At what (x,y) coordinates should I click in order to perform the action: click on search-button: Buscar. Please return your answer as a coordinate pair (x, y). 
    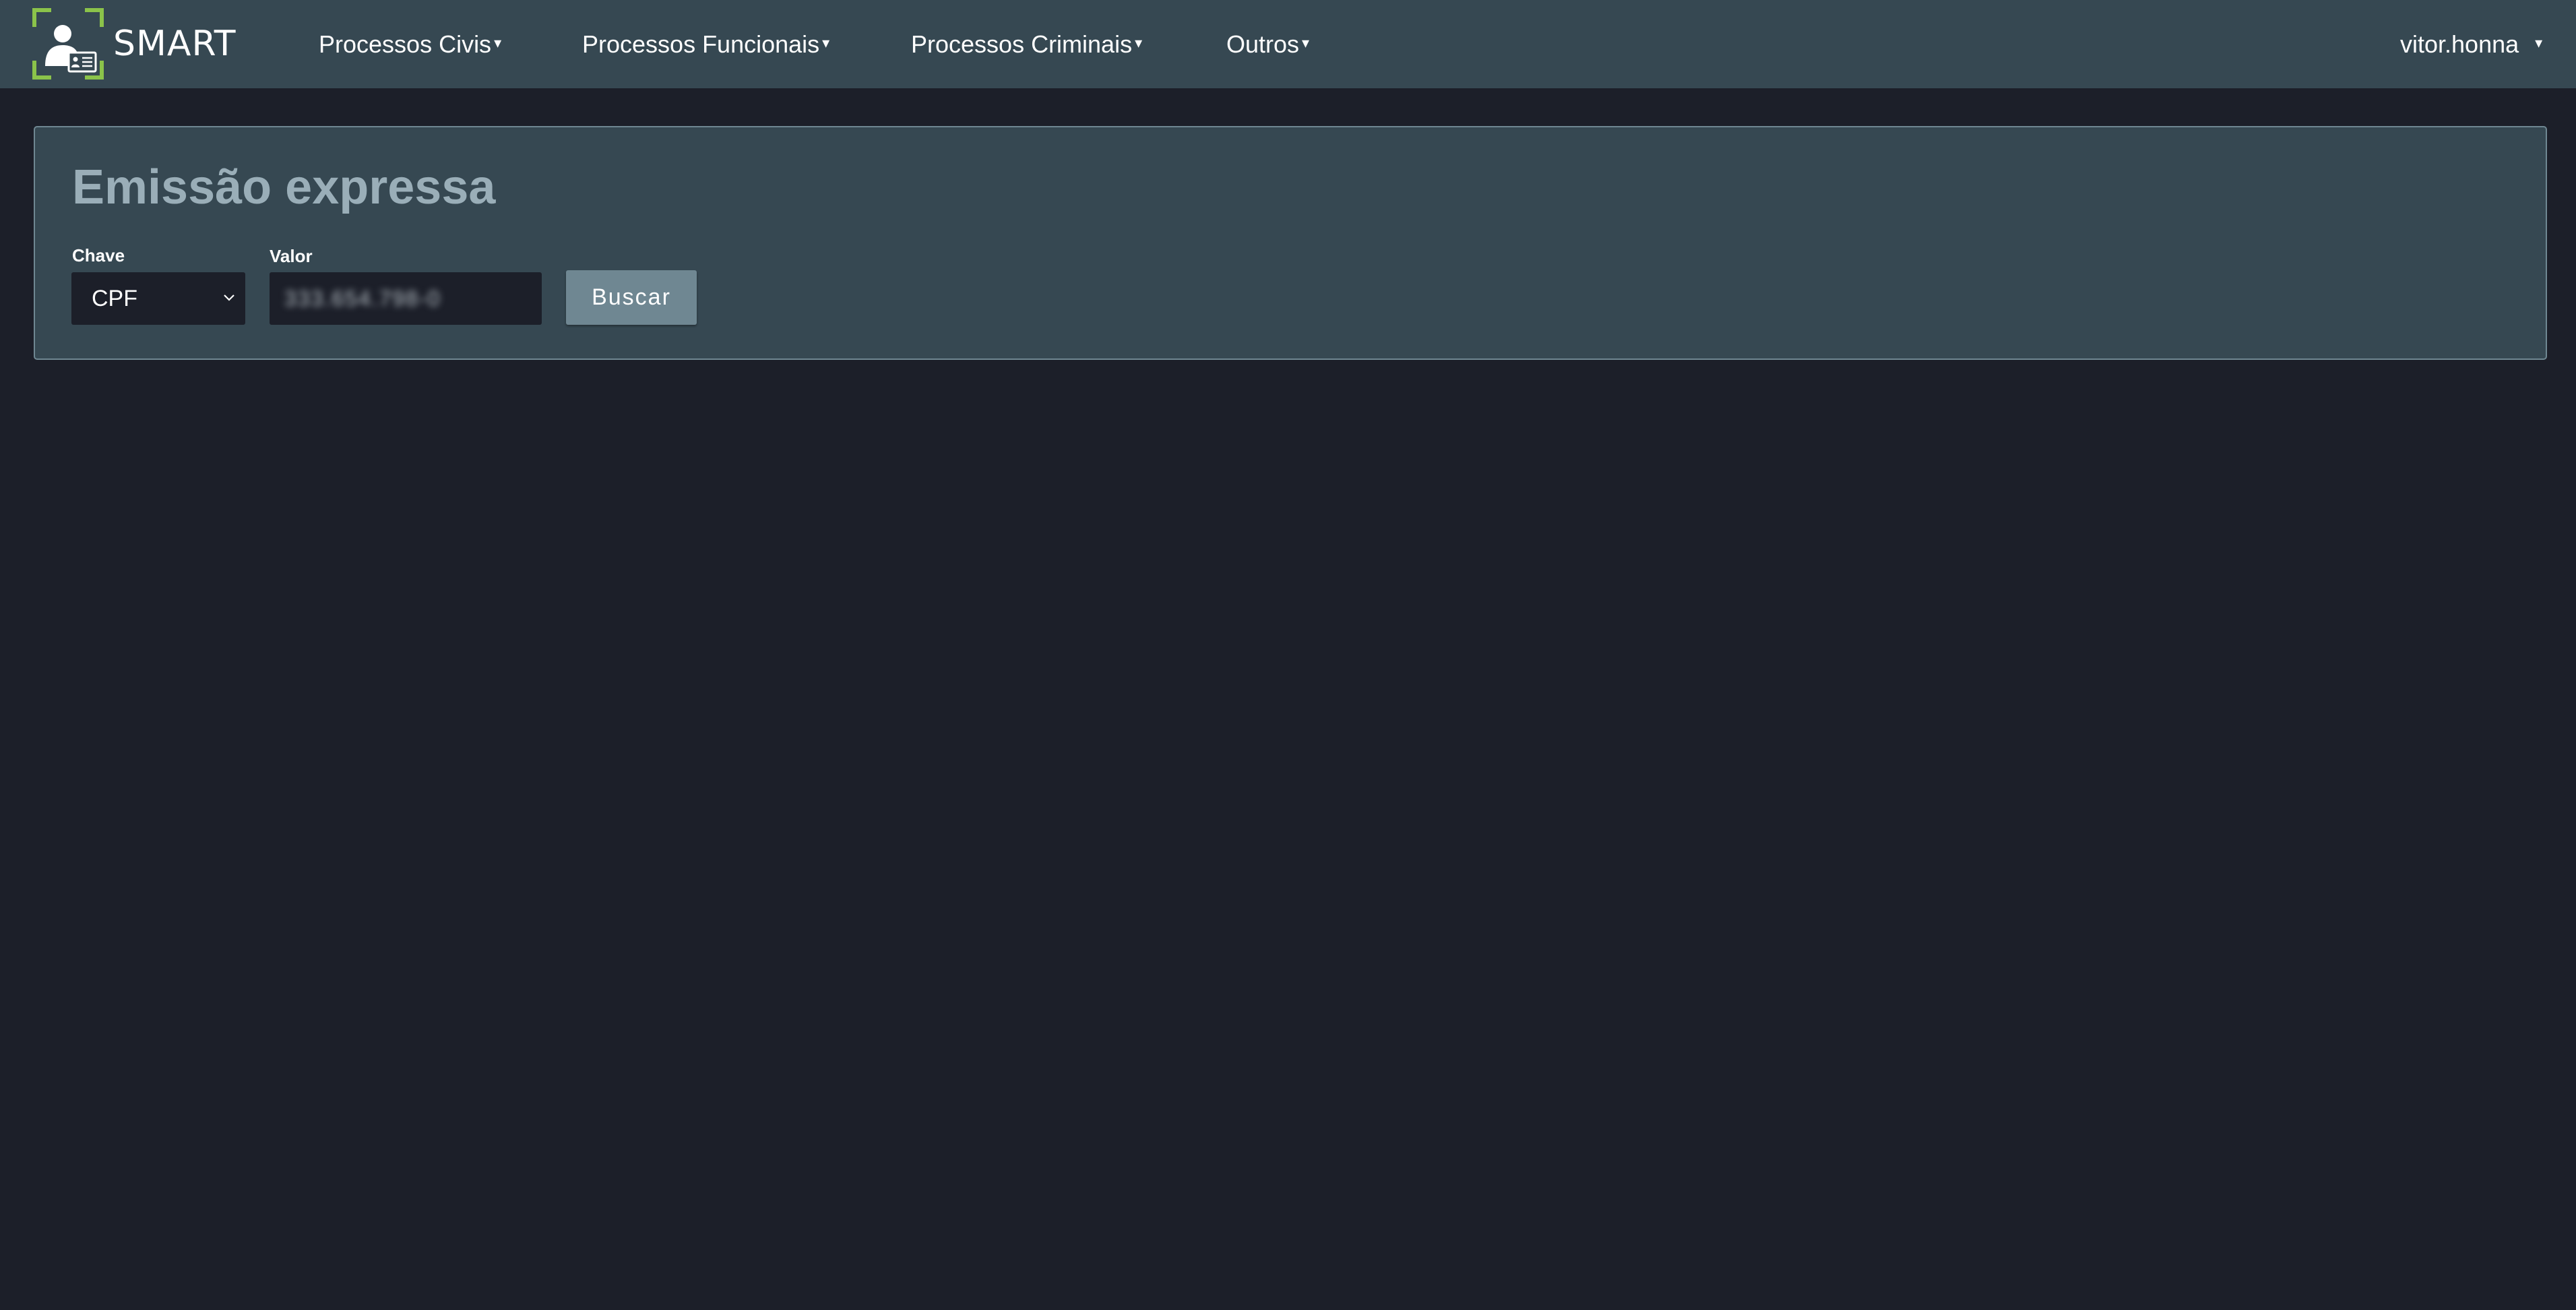
    Looking at the image, I should click on (631, 297).